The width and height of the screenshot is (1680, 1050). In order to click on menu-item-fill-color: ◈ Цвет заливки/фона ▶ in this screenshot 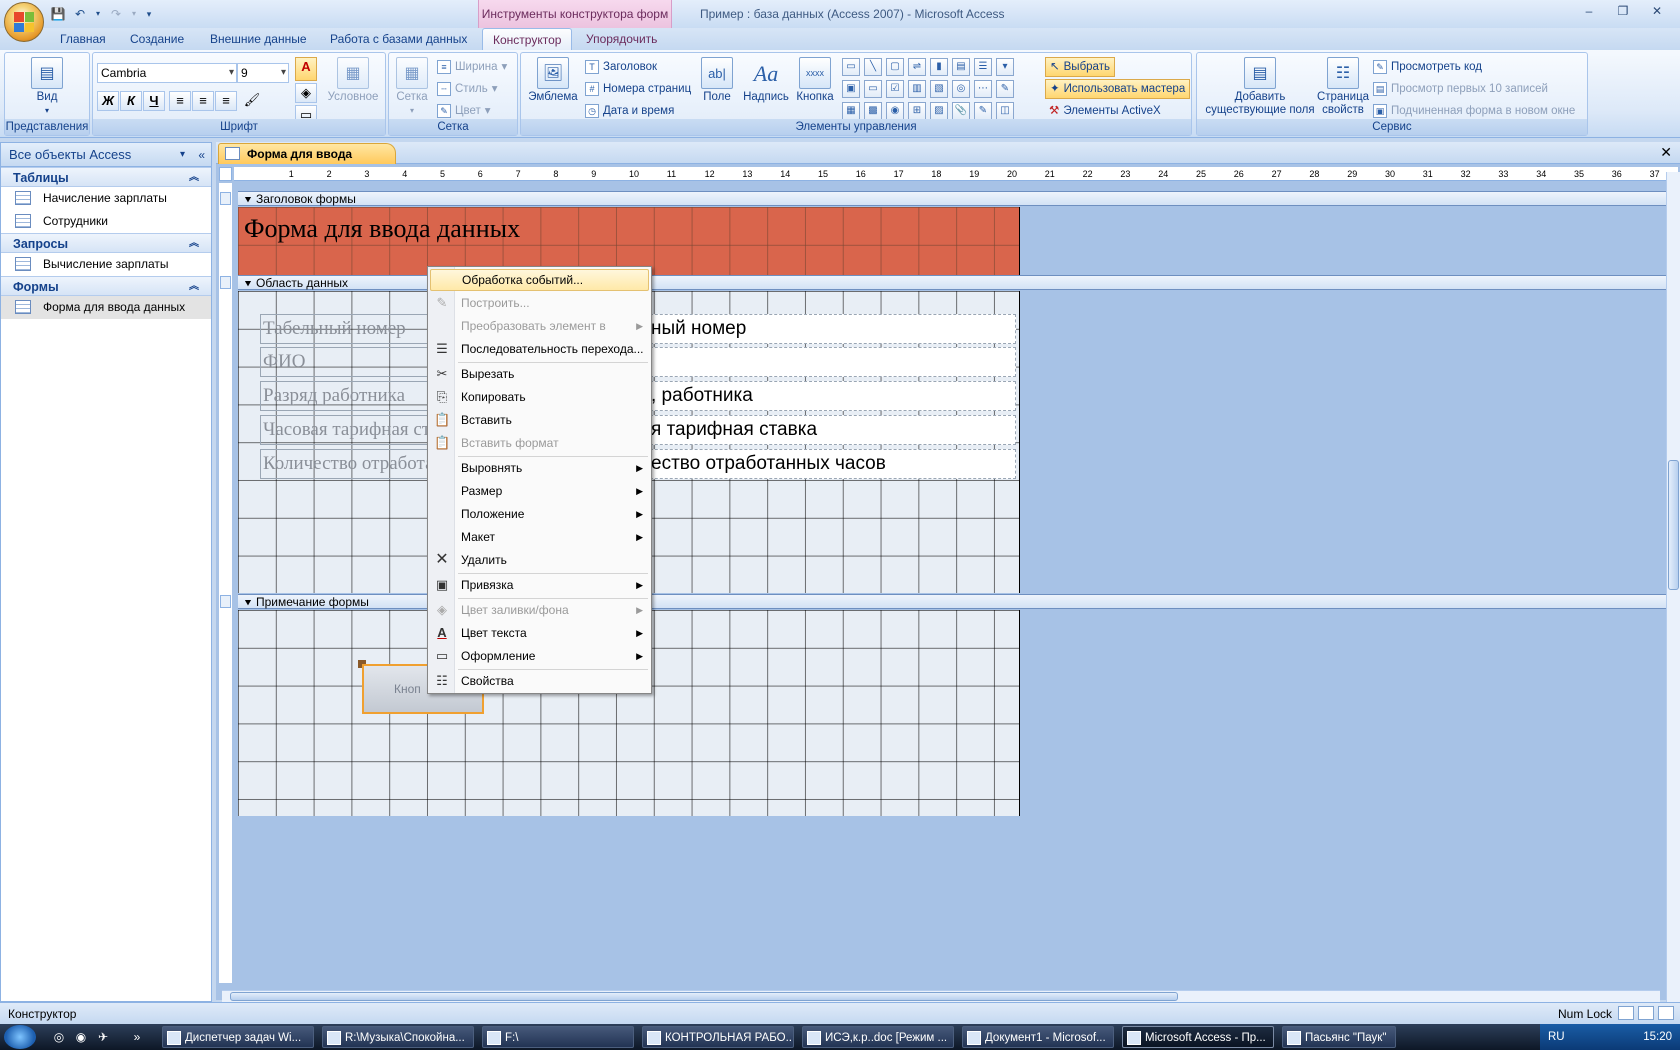, I will do `click(539, 610)`.